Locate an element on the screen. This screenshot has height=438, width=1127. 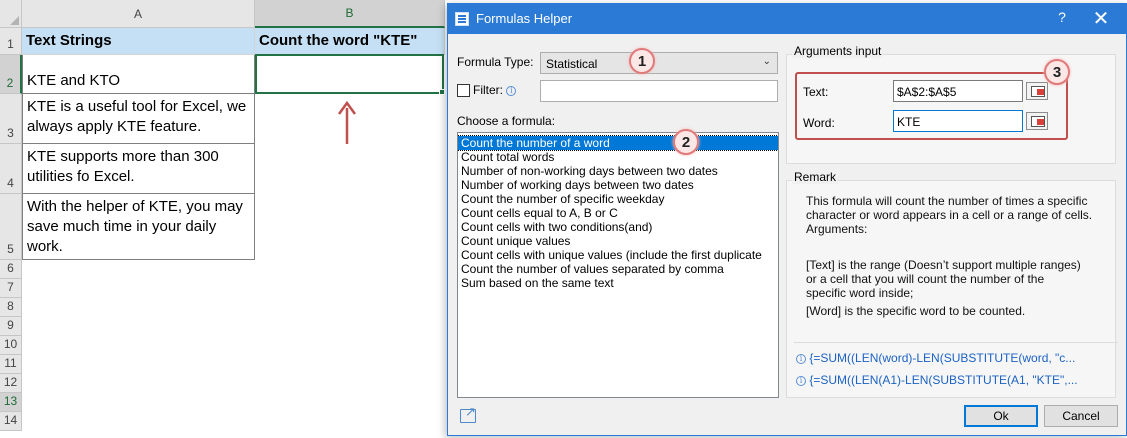
cell-a5-line-1: With the helper of KTE, you may is located at coordinates (135, 206).